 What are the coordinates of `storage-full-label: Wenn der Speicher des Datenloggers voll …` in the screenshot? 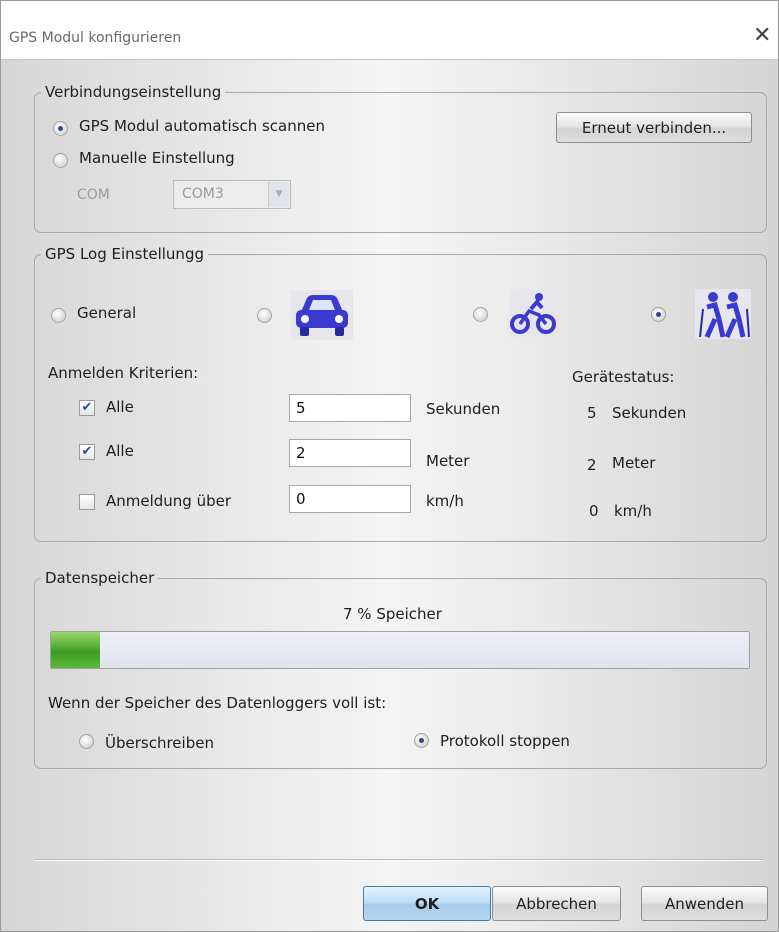 It's located at (217, 703).